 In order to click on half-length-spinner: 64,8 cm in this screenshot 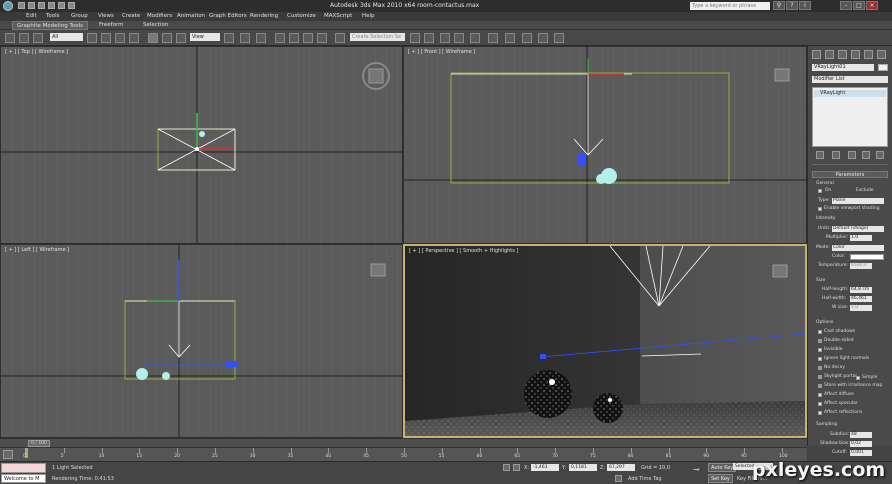, I will do `click(861, 290)`.